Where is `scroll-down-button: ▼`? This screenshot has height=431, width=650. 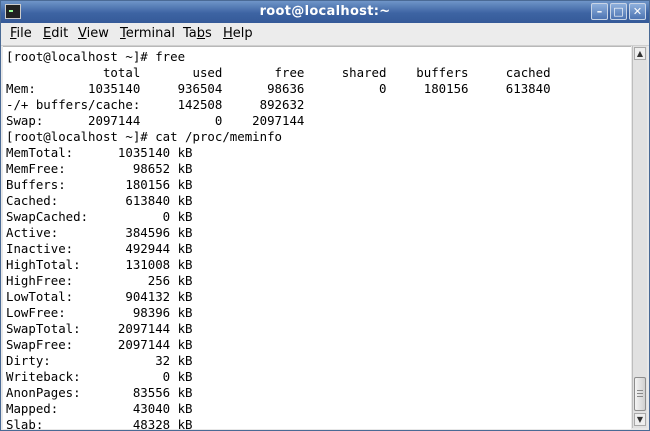 scroll-down-button: ▼ is located at coordinates (640, 419).